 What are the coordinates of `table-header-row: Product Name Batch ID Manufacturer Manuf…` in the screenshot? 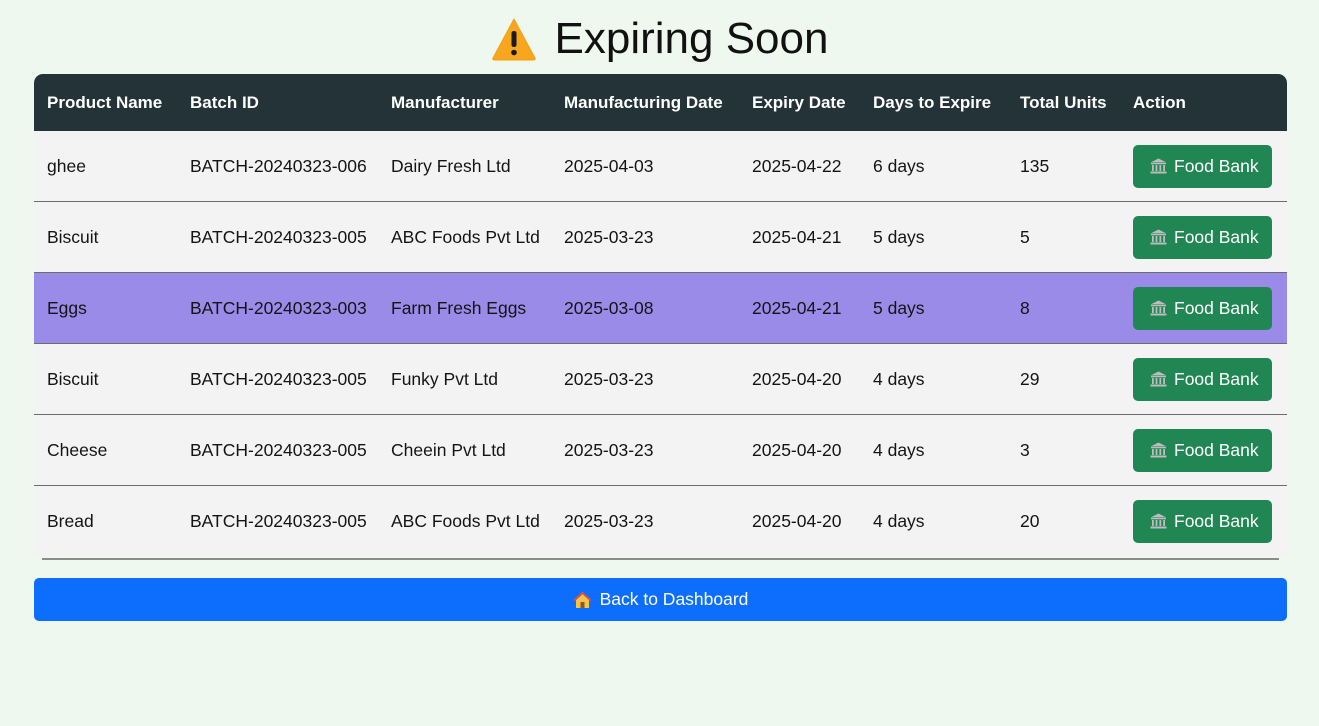 It's located at (660, 102).